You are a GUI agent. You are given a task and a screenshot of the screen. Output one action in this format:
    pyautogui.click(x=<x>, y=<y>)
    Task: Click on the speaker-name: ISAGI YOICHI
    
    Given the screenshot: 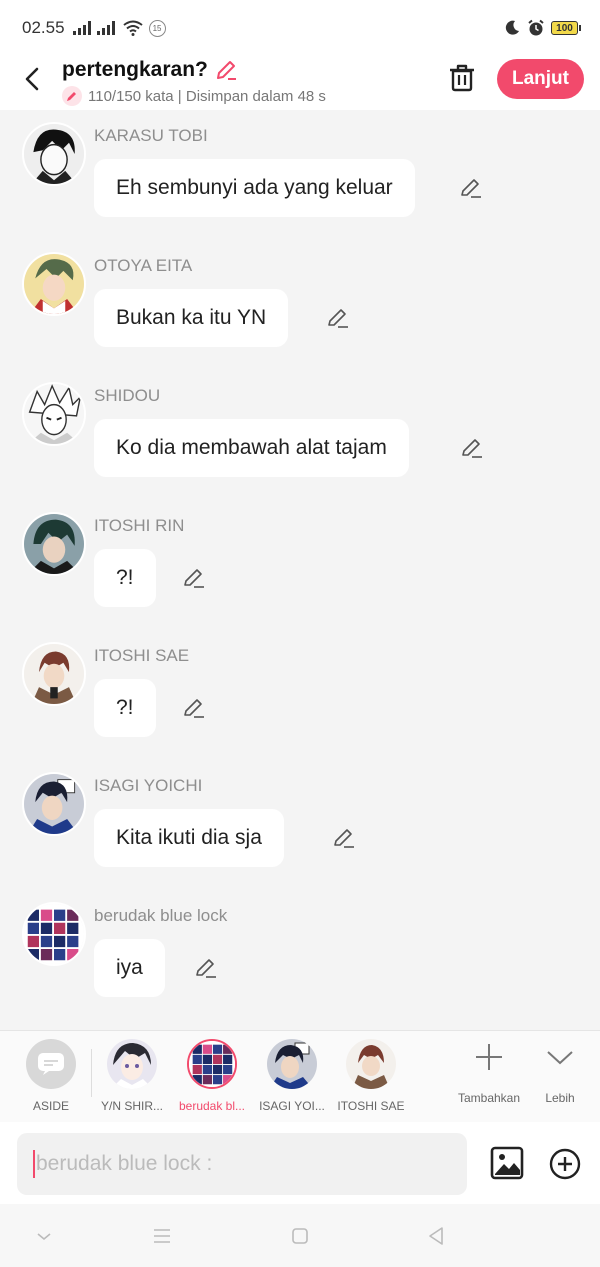 What is the action you would take?
    pyautogui.click(x=148, y=785)
    